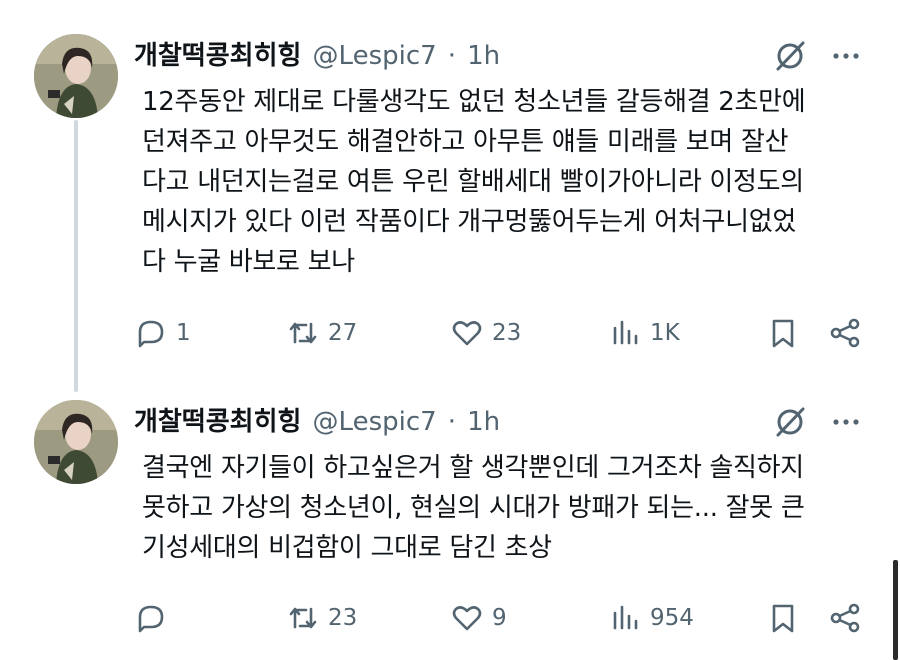 The width and height of the screenshot is (900, 660). I want to click on views-button: 1K, so click(644, 333).